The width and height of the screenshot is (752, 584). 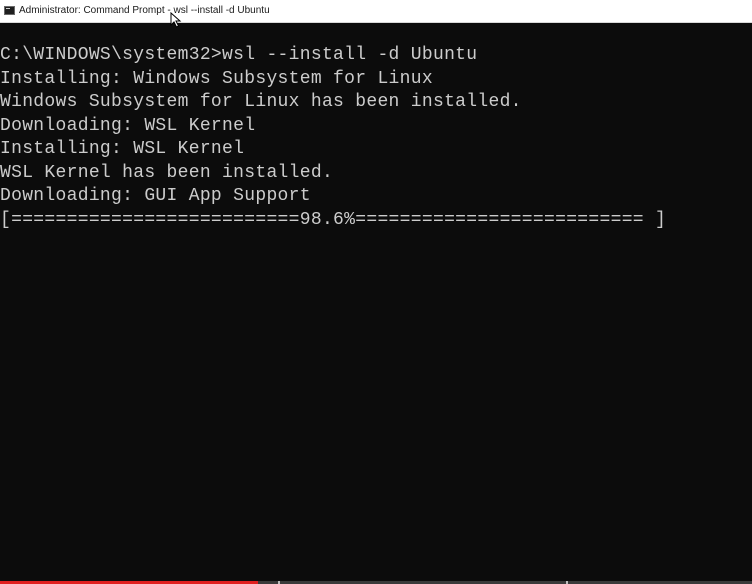 I want to click on console-line-downloading-kernel: Downloading: WSL Kernel, so click(x=128, y=125).